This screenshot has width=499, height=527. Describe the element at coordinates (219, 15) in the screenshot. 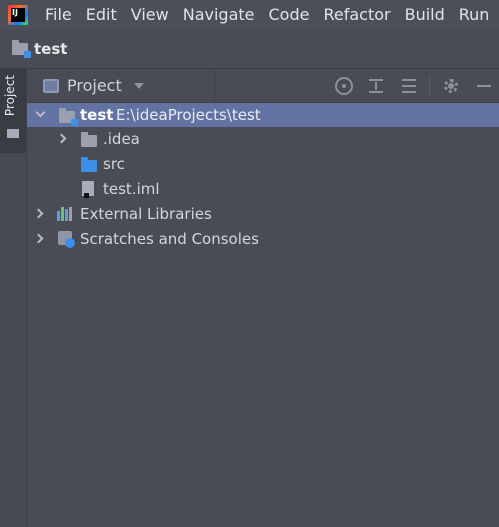

I see `menu-navigate: Navigate` at that location.